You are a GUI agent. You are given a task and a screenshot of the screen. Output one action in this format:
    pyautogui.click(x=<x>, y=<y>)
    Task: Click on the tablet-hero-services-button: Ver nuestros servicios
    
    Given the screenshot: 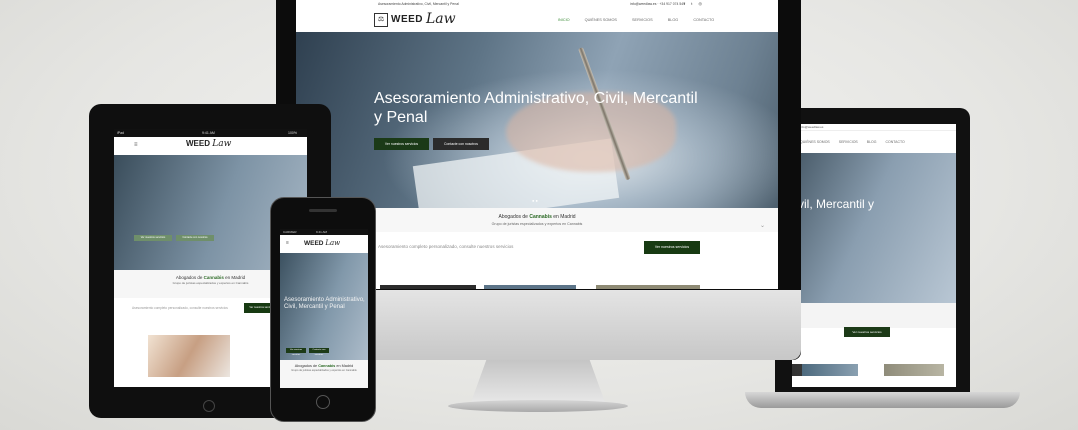 What is the action you would take?
    pyautogui.click(x=153, y=238)
    